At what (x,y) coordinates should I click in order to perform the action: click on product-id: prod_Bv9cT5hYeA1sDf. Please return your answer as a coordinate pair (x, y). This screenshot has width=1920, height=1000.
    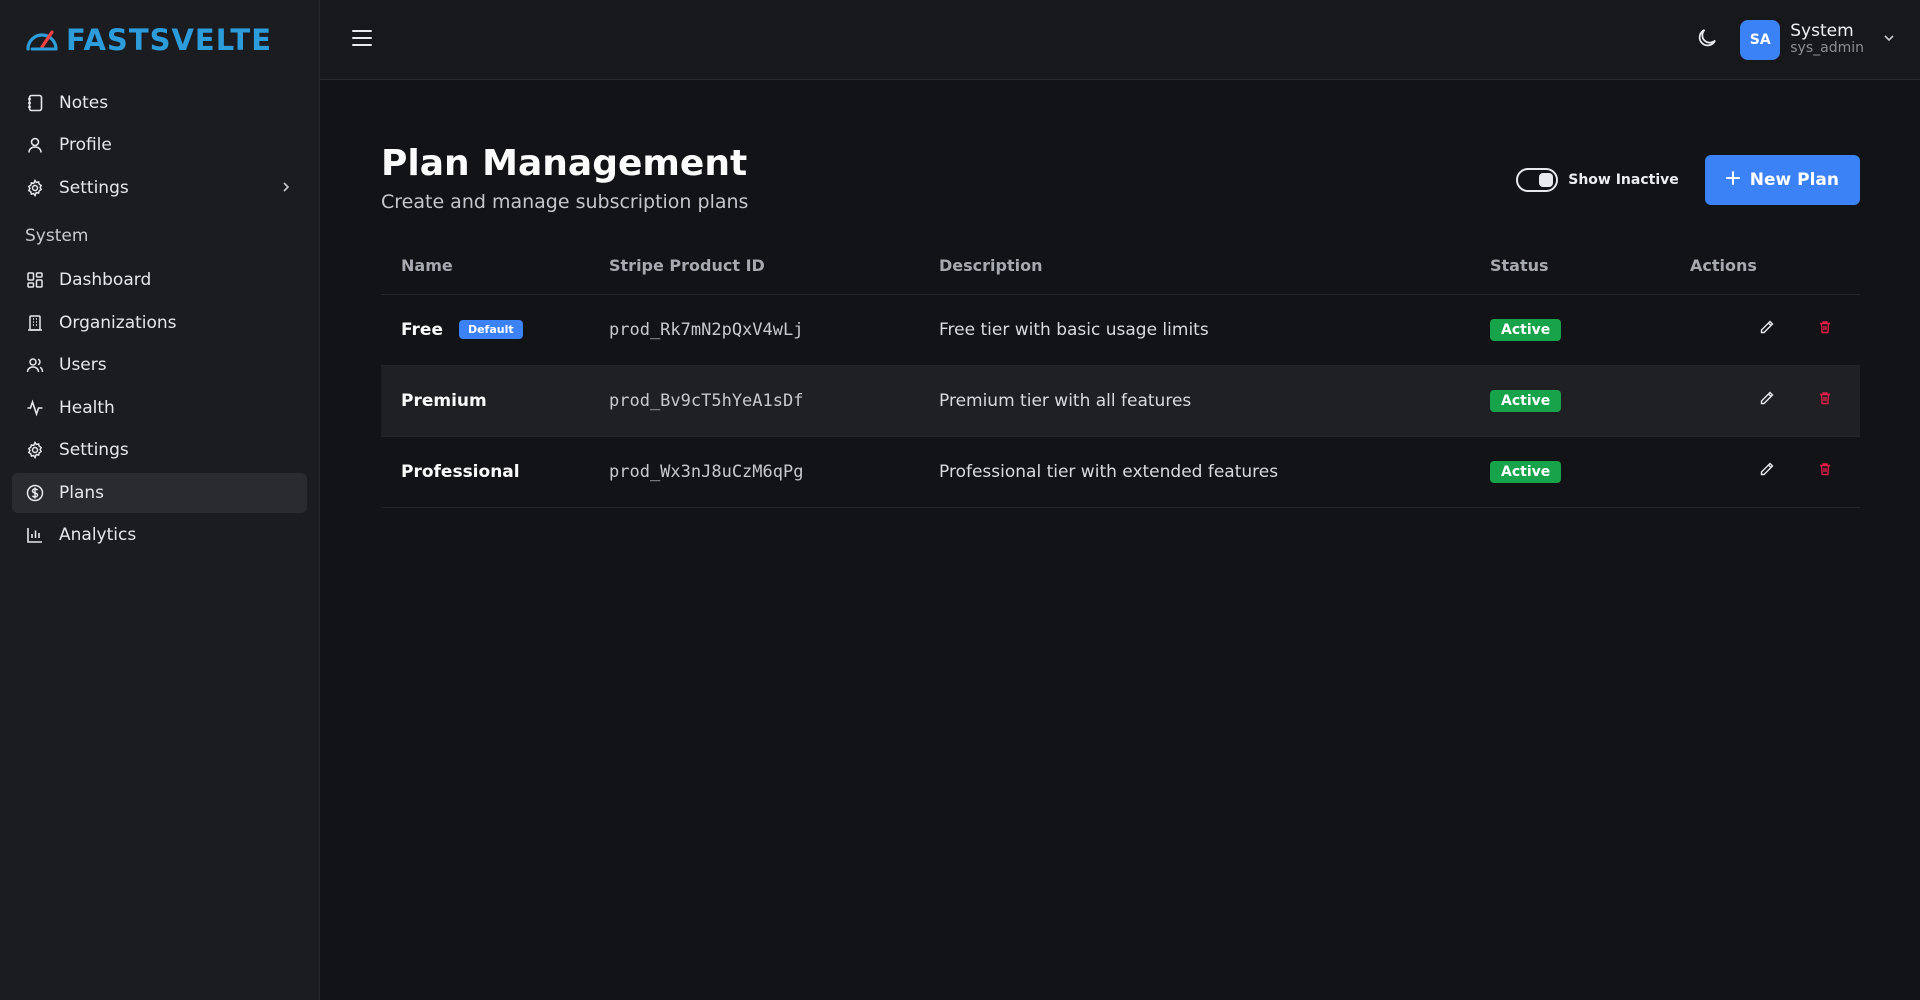
    Looking at the image, I should click on (774, 401).